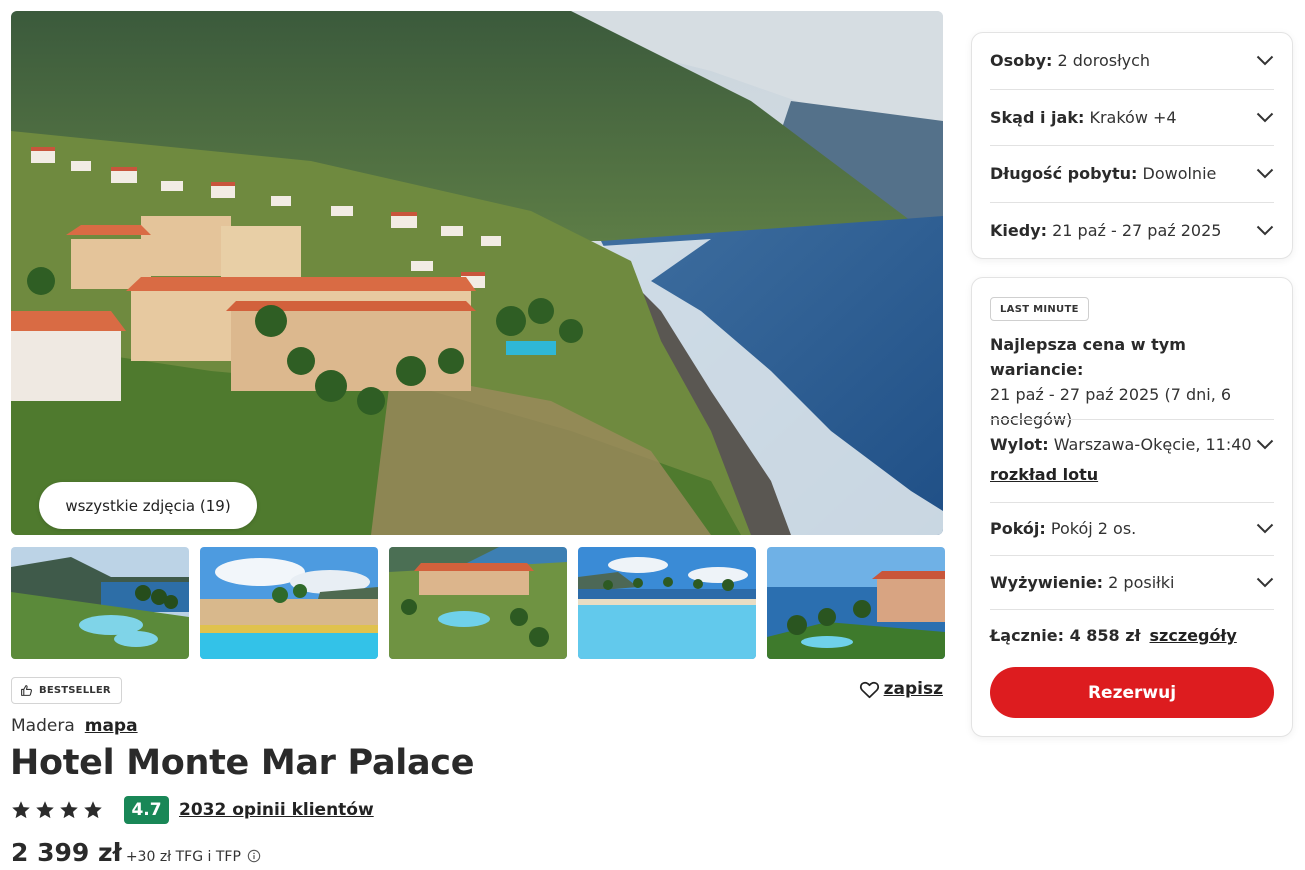 The height and width of the screenshot is (870, 1305). I want to click on location-row: Madera mapa, so click(74, 726).